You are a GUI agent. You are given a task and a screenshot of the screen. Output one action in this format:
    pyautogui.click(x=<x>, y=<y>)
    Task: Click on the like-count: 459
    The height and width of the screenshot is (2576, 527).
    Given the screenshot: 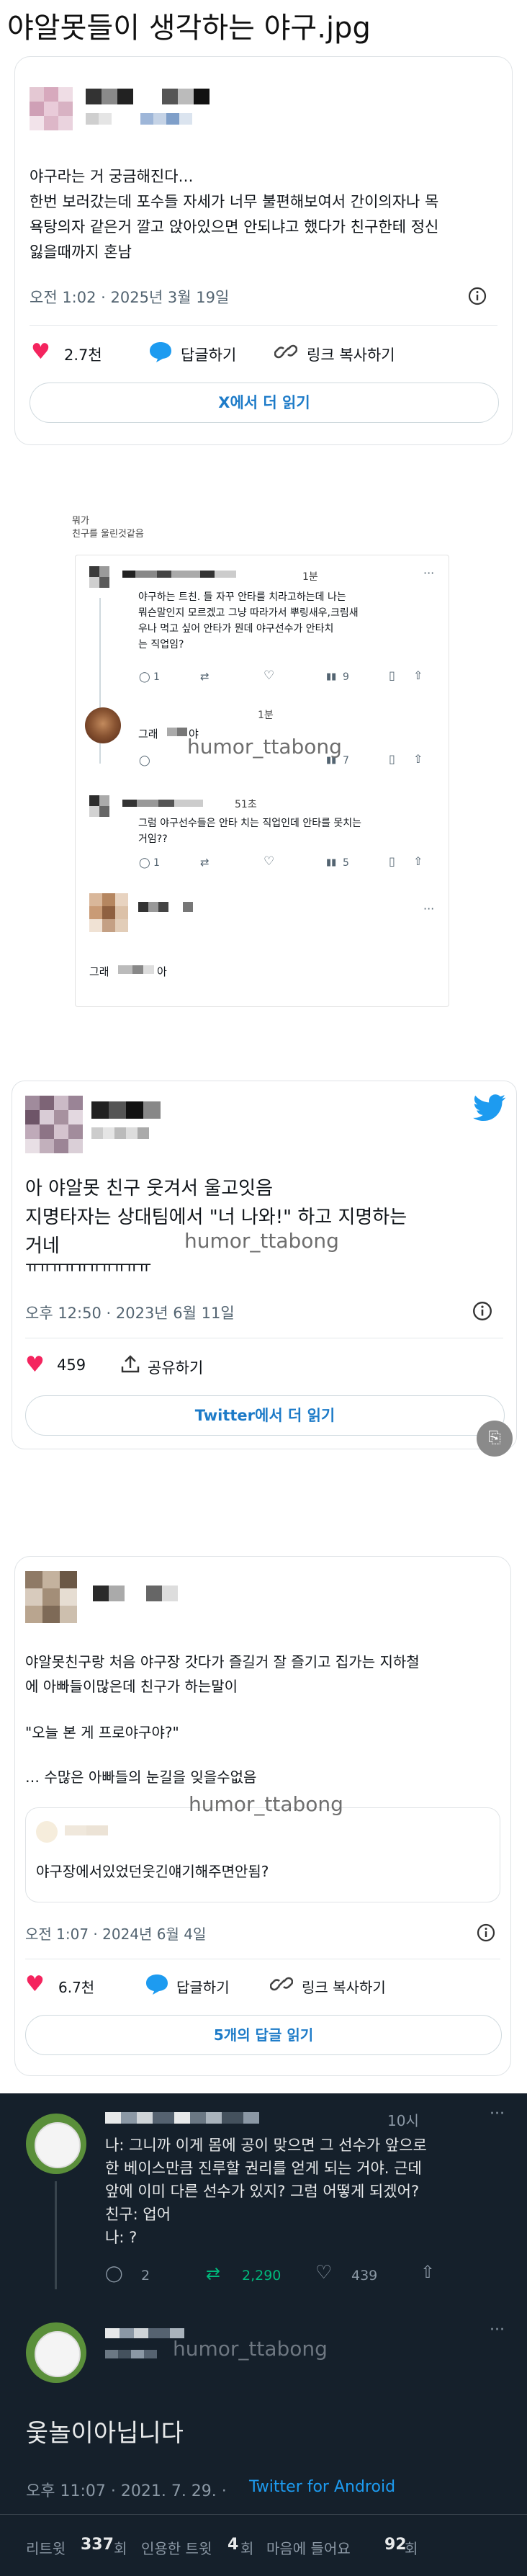 What is the action you would take?
    pyautogui.click(x=71, y=1365)
    